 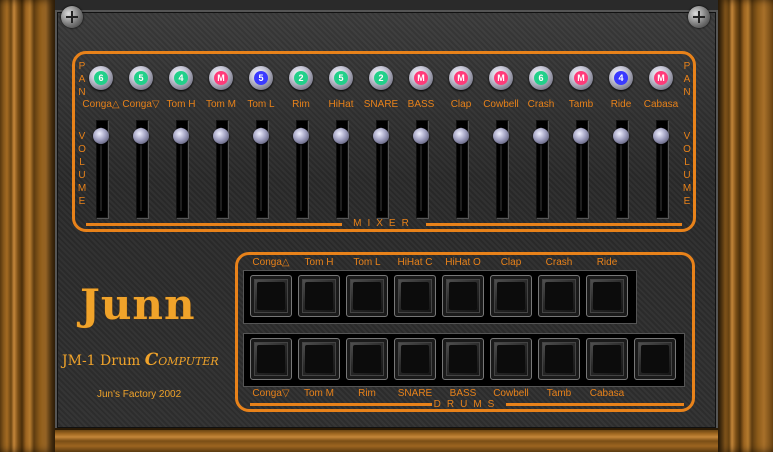 I want to click on volume-label-left: VOLUME, so click(x=82, y=169).